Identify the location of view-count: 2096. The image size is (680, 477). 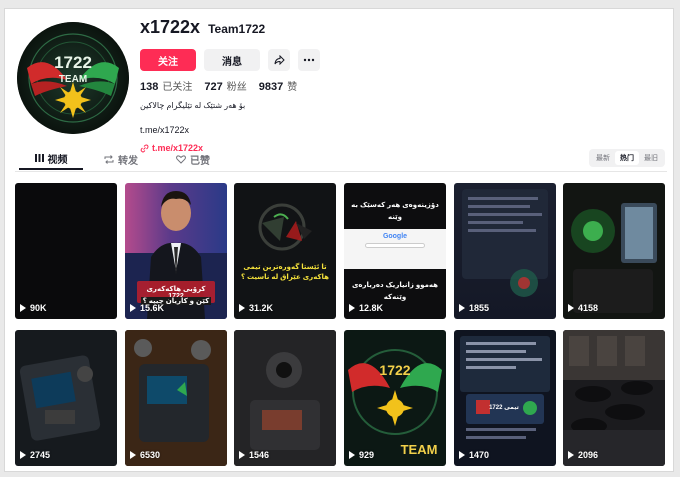
(588, 455).